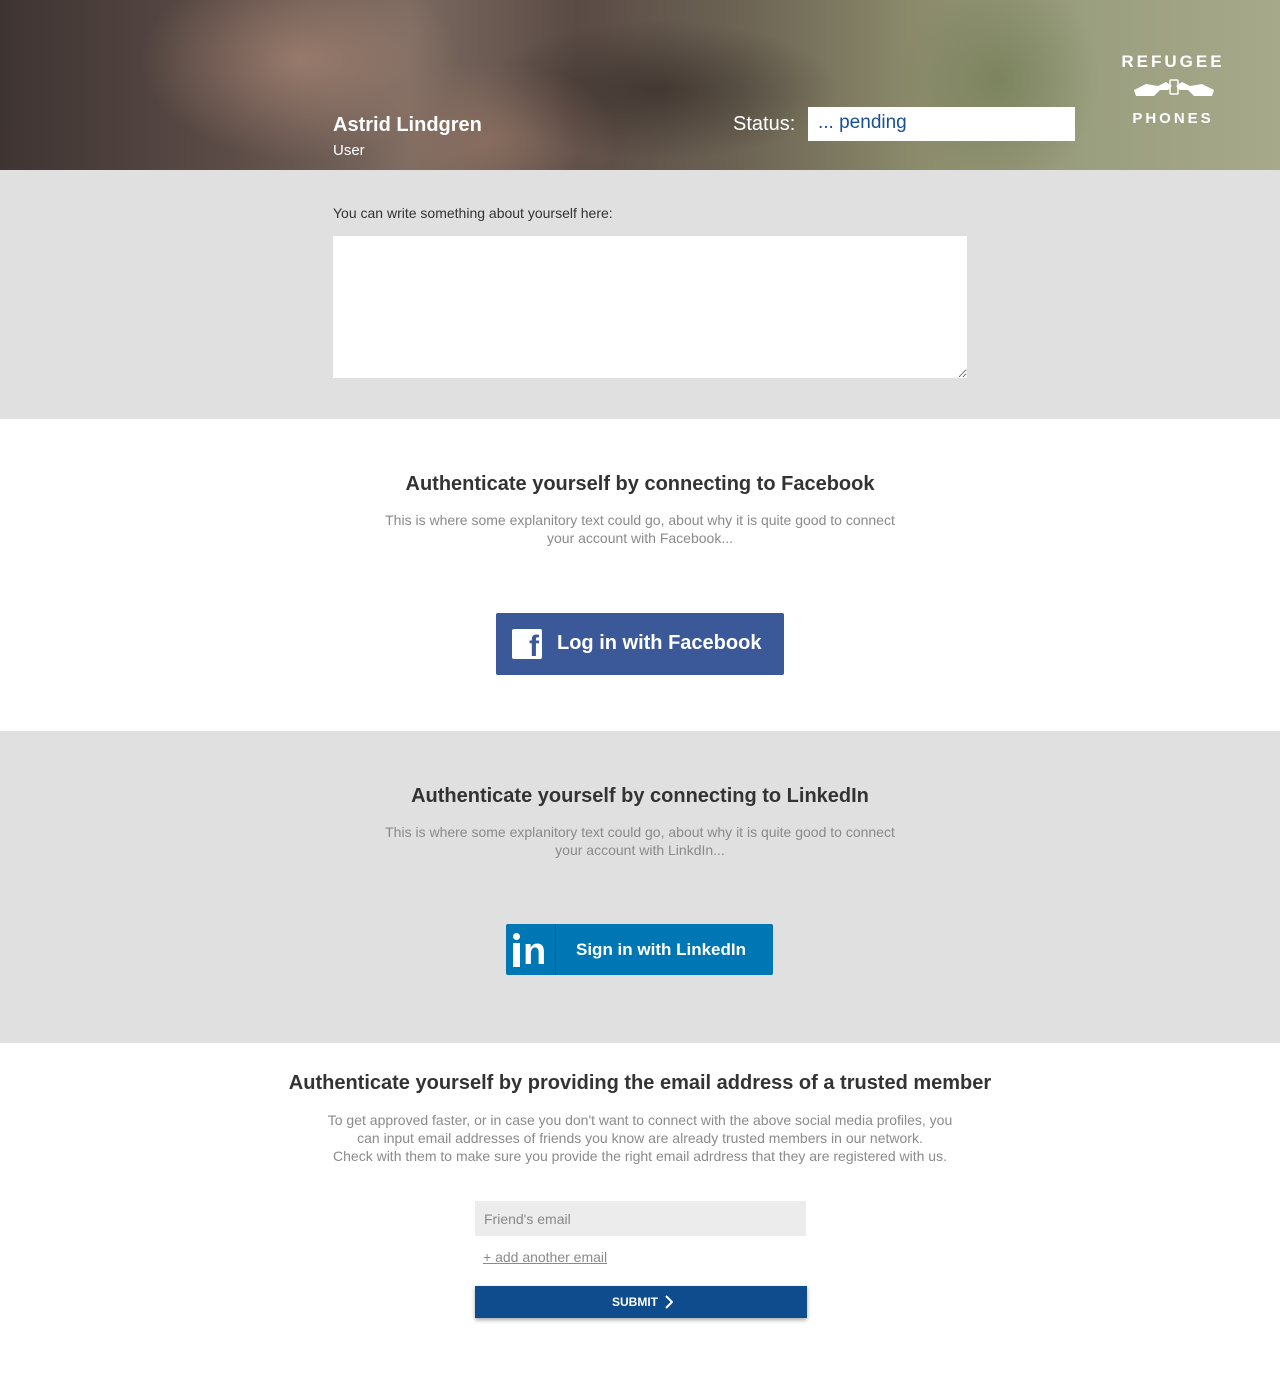 The image size is (1280, 1387). What do you see at coordinates (349, 150) in the screenshot?
I see `user-role: User` at bounding box center [349, 150].